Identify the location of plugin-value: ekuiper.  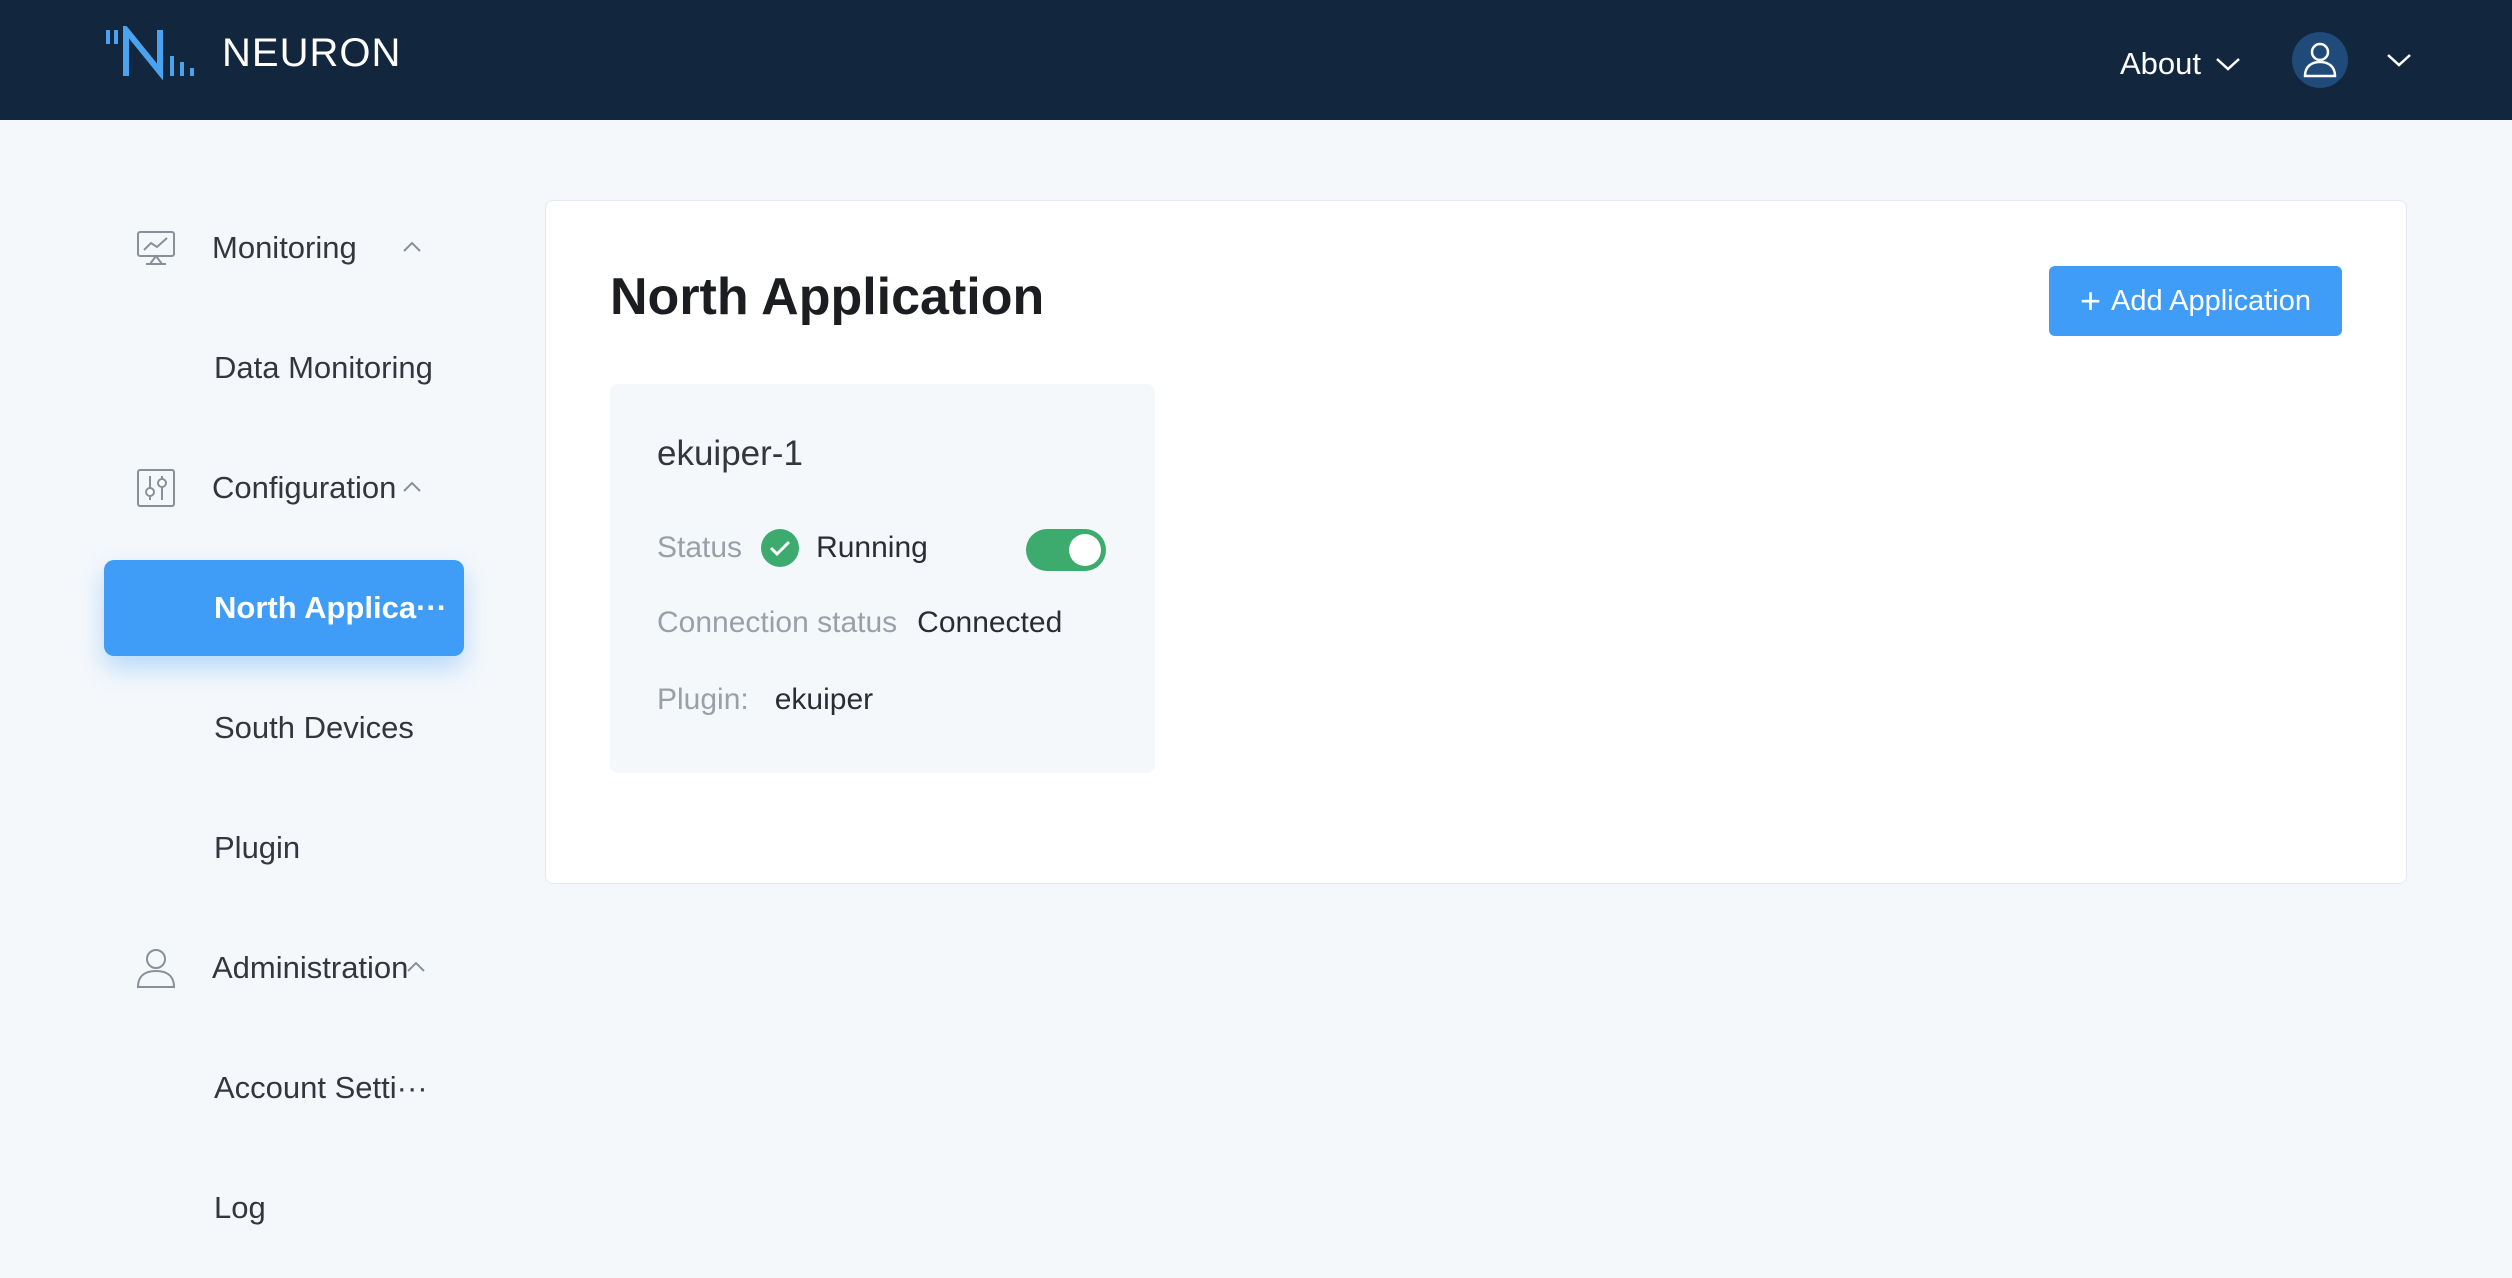
(824, 699).